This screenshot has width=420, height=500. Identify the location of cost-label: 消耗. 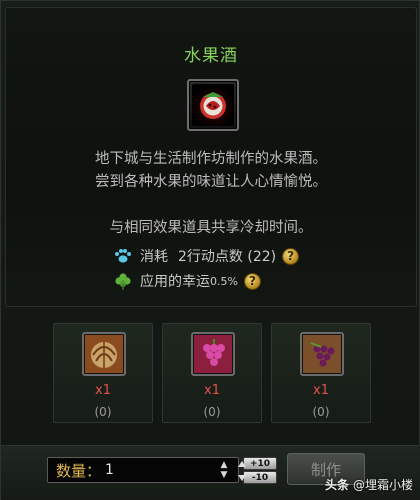
(154, 257).